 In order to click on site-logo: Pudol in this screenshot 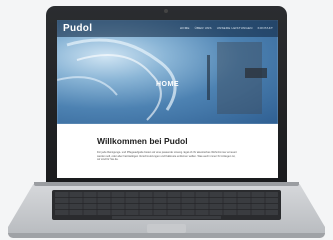, I will do `click(77, 28)`.